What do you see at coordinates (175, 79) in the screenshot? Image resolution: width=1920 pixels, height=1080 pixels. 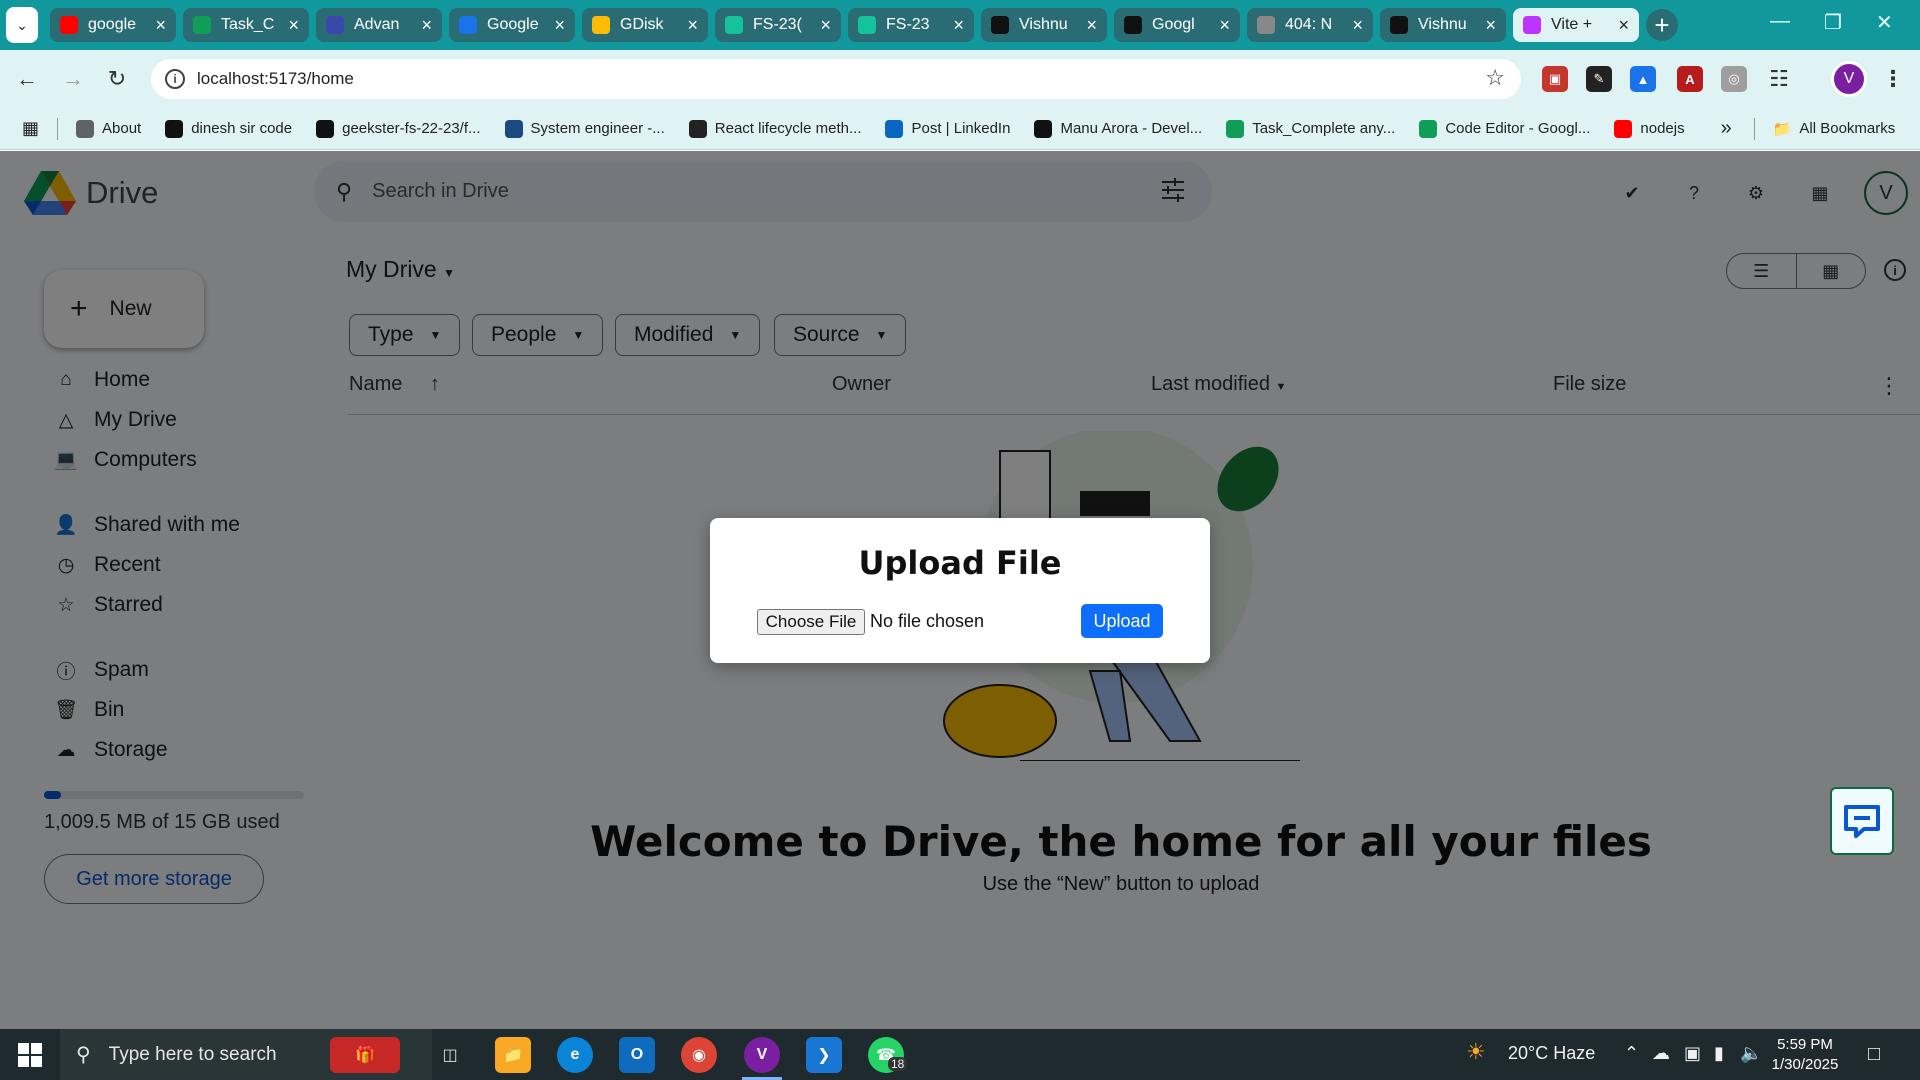 I see `site-info-icon: i` at bounding box center [175, 79].